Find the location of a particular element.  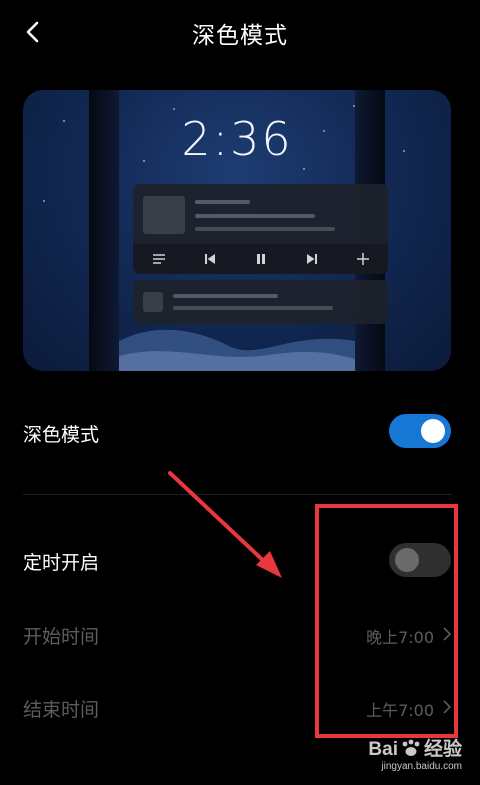

notification-icon is located at coordinates (153, 302).